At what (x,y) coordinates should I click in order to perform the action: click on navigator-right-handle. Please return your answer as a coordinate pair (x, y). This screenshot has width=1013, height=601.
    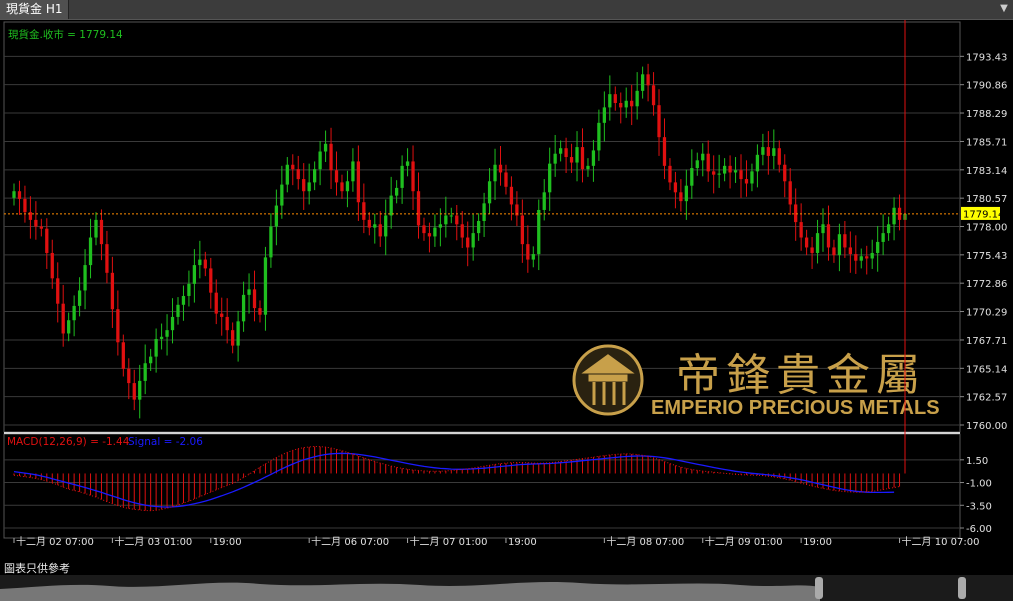
    Looking at the image, I should click on (962, 588).